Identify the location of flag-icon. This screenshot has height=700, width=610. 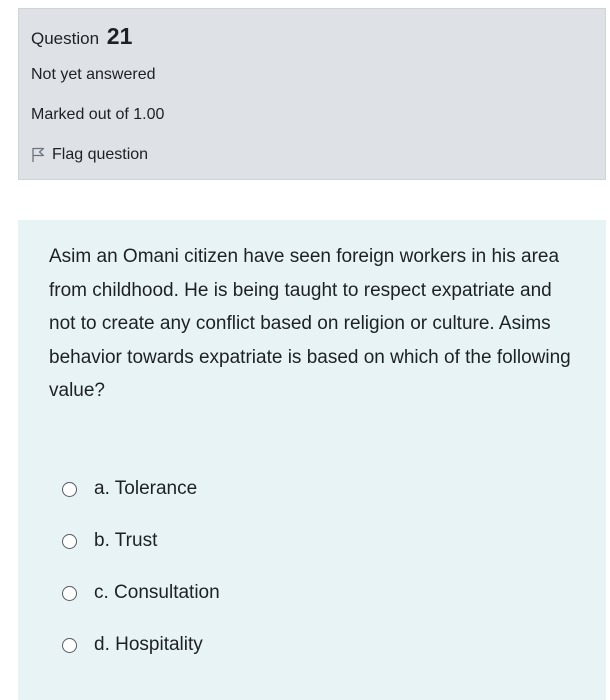
(38, 154).